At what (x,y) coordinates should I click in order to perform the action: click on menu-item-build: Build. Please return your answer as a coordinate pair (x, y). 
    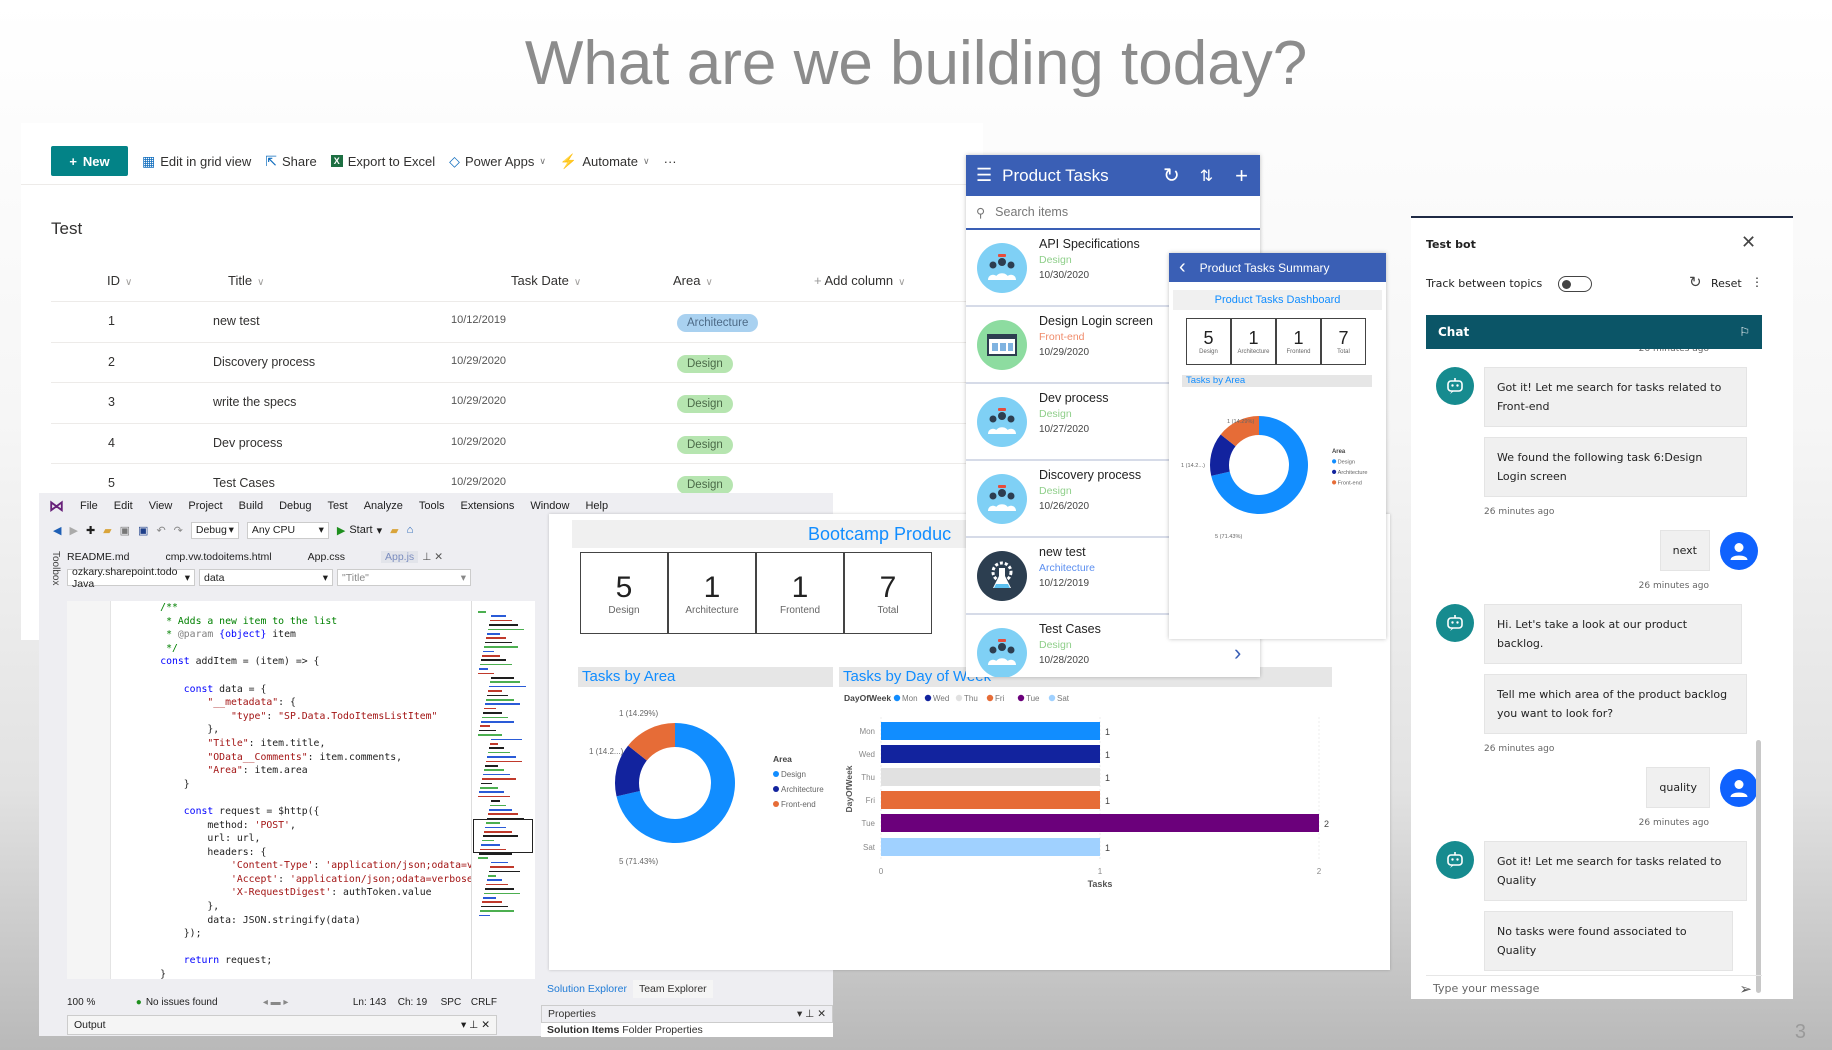
    Looking at the image, I should click on (251, 506).